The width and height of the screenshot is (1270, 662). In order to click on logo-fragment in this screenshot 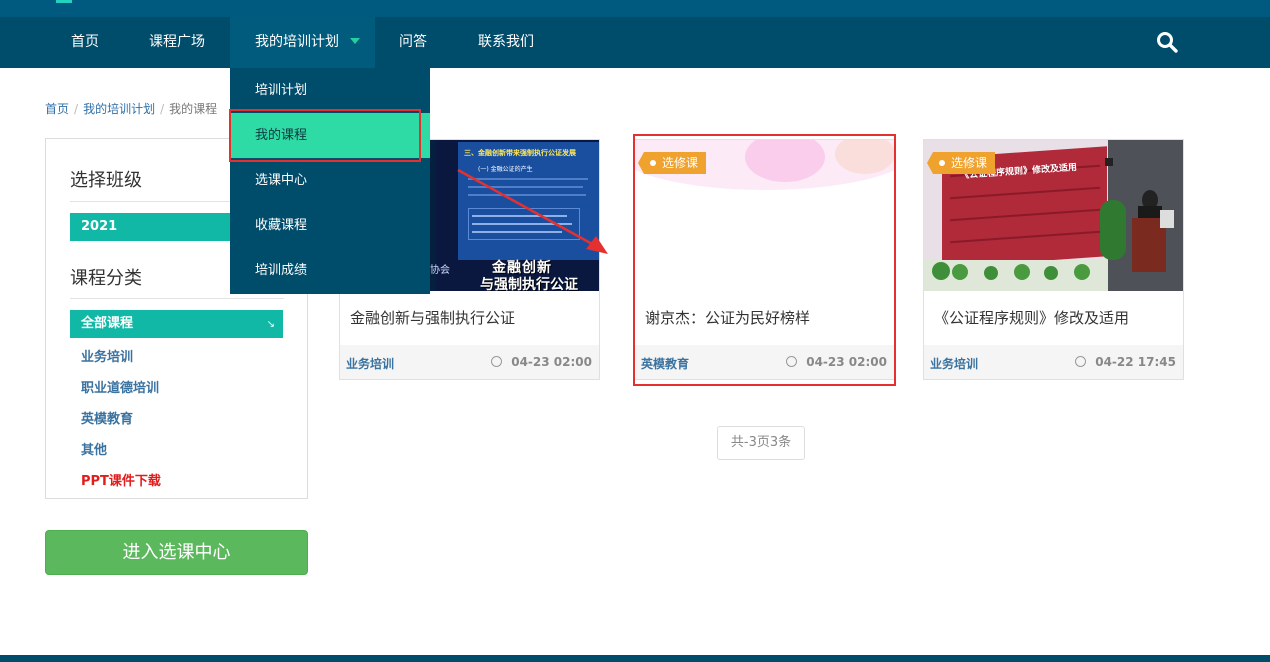, I will do `click(64, 1)`.